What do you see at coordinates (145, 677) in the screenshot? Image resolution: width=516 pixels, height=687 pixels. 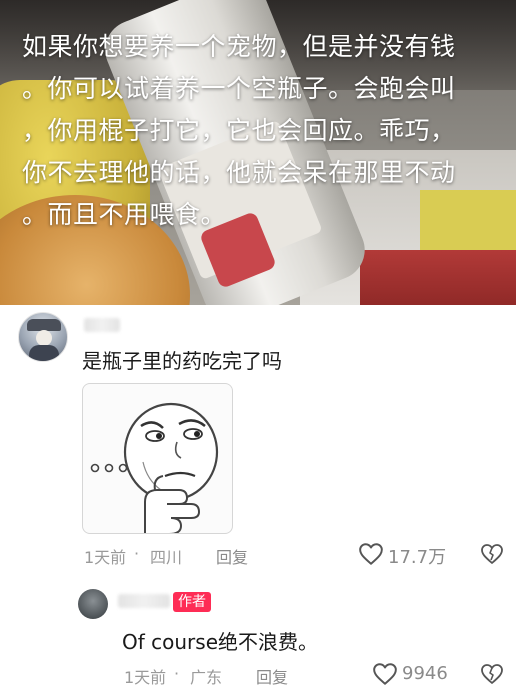 I see `reply-time: 1天前` at bounding box center [145, 677].